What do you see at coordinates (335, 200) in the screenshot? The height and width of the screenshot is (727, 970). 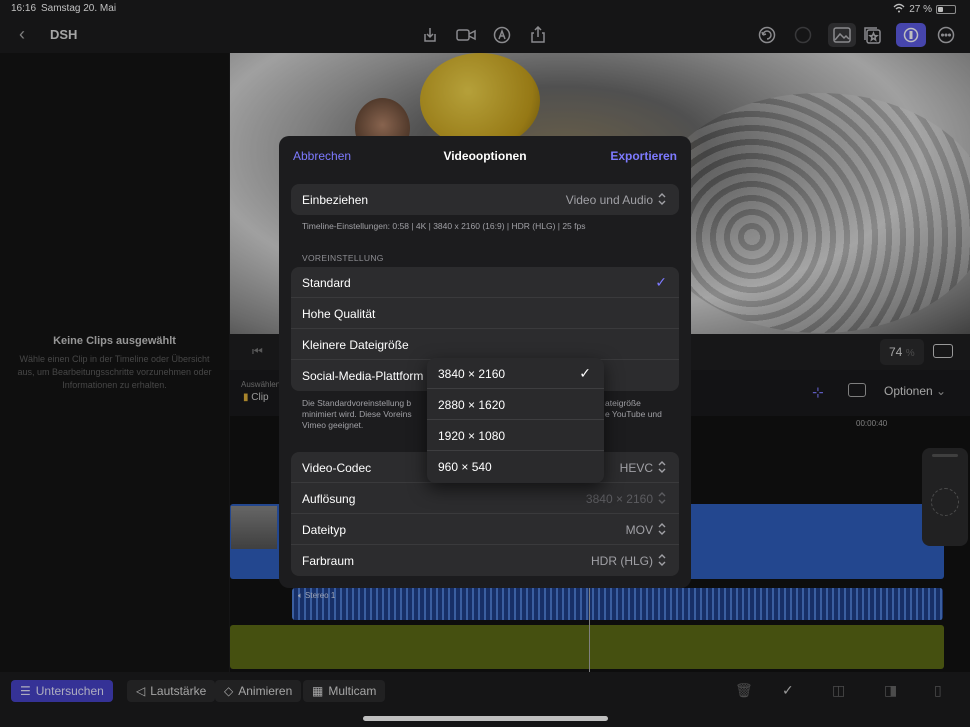 I see `include-label: Einbeziehen` at bounding box center [335, 200].